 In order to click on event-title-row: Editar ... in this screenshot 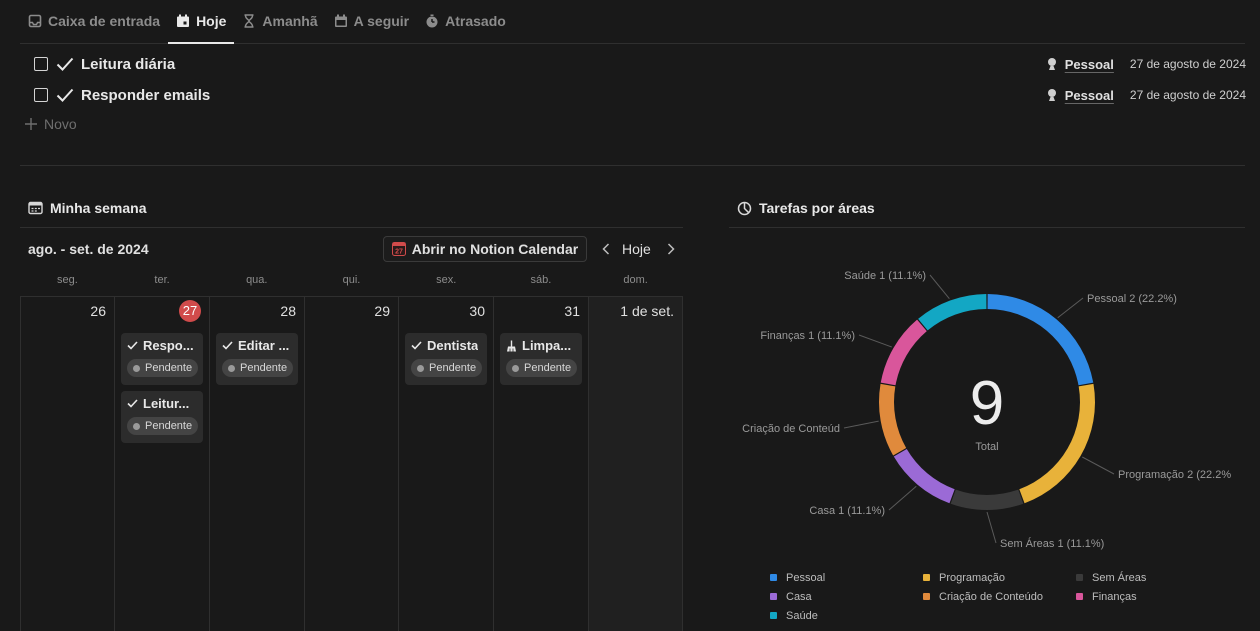, I will do `click(260, 345)`.